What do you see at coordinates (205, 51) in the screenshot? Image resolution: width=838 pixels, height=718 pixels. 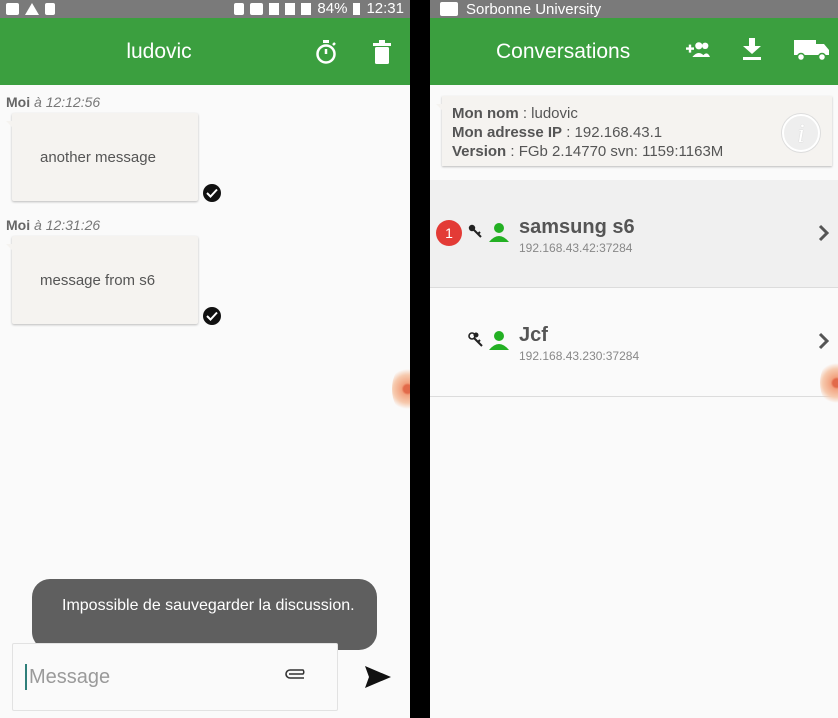 I see `chat-appbar: ludovic` at bounding box center [205, 51].